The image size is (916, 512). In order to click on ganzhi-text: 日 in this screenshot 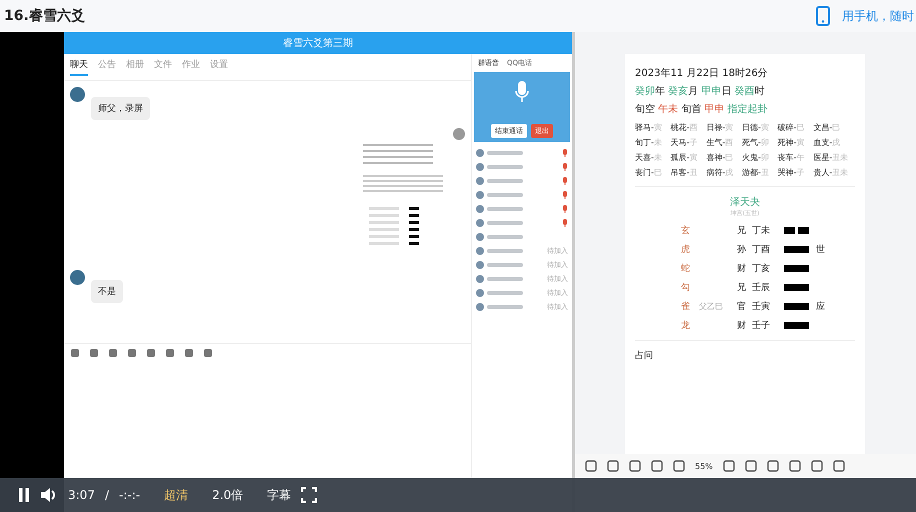, I will do `click(726, 91)`.